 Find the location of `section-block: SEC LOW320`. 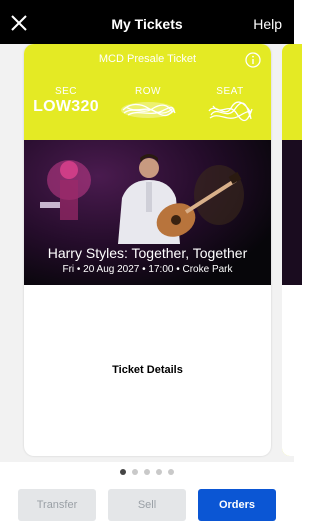

section-block: SEC LOW320 is located at coordinates (66, 101).